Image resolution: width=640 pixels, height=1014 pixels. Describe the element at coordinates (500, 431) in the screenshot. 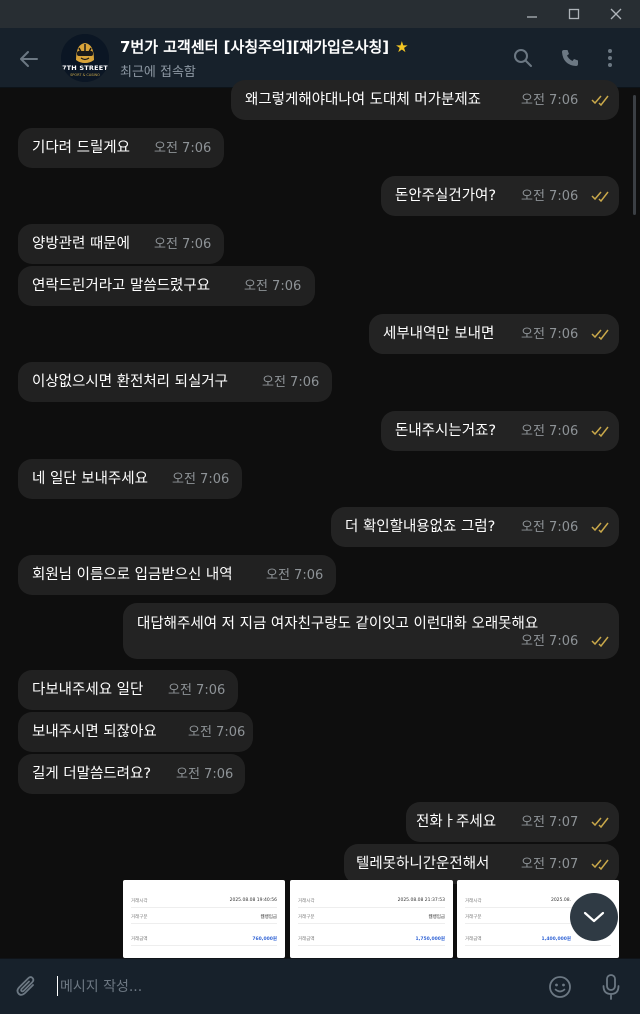

I see `message-outgoing: 돈내주시는거죠? 오전 7:06` at that location.